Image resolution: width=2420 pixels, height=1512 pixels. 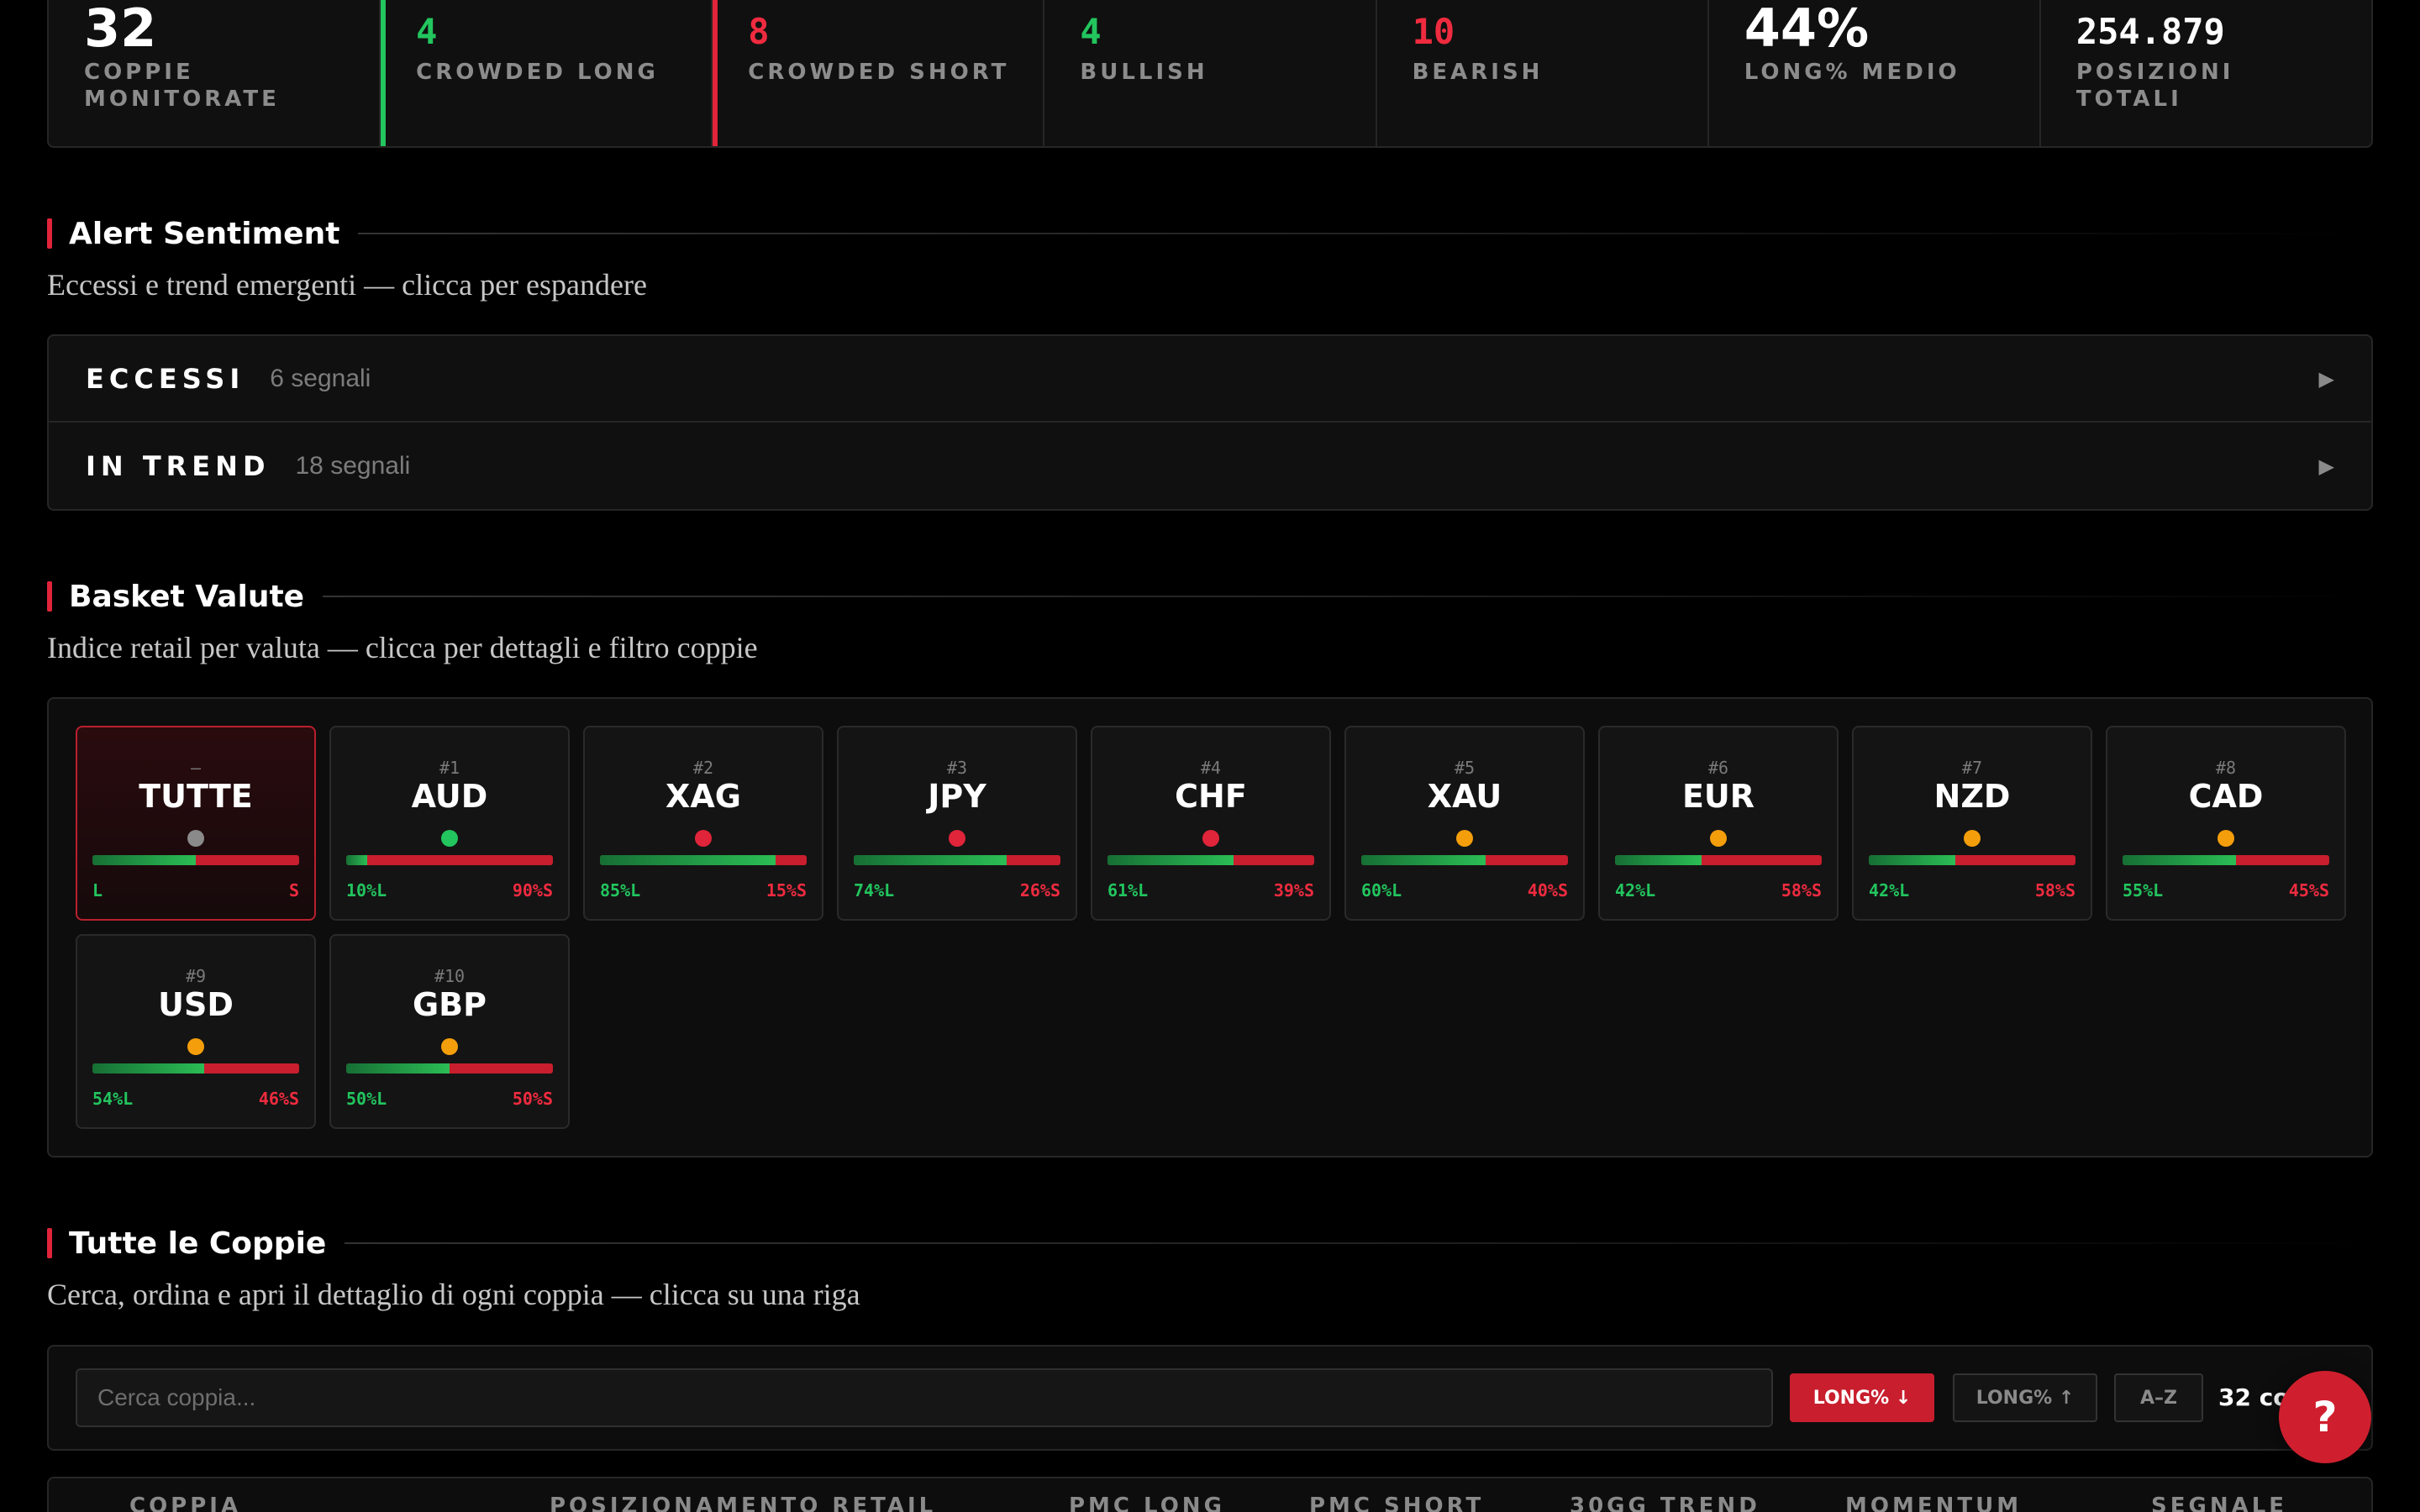 What do you see at coordinates (427, 31) in the screenshot?
I see `stat-value: 4` at bounding box center [427, 31].